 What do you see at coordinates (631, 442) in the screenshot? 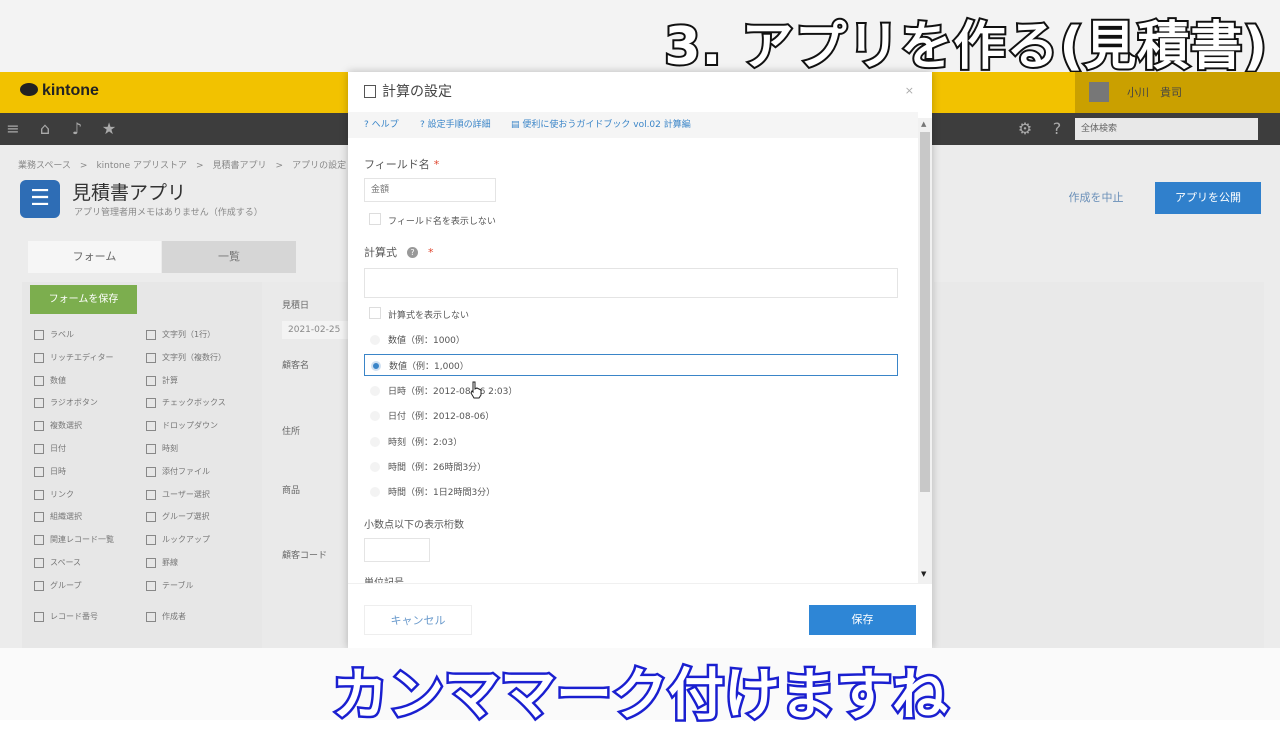
I see `format-option: 時刻（例：2:03）` at bounding box center [631, 442].